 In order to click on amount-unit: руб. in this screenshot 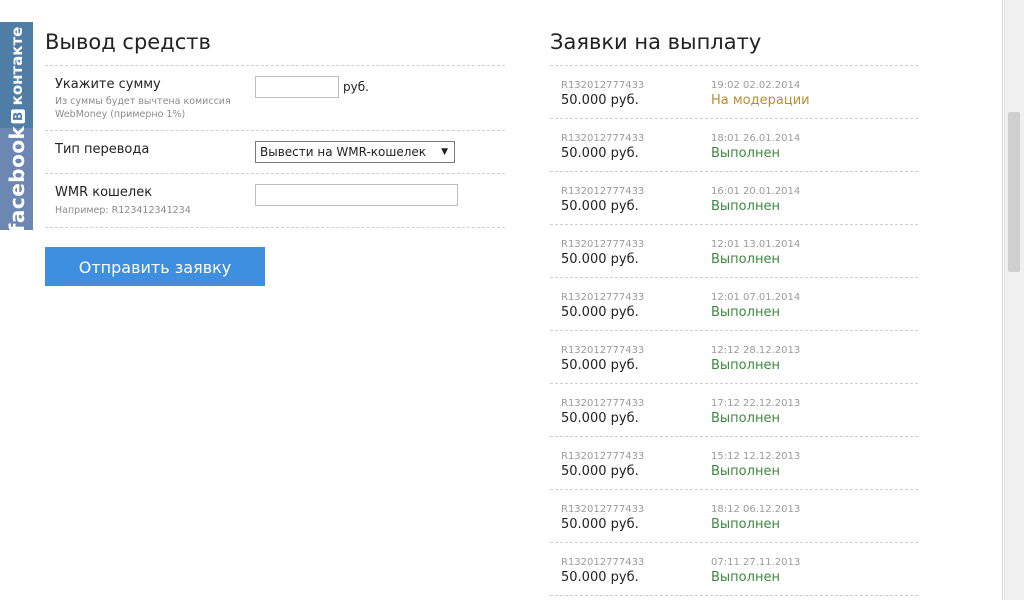, I will do `click(356, 87)`.